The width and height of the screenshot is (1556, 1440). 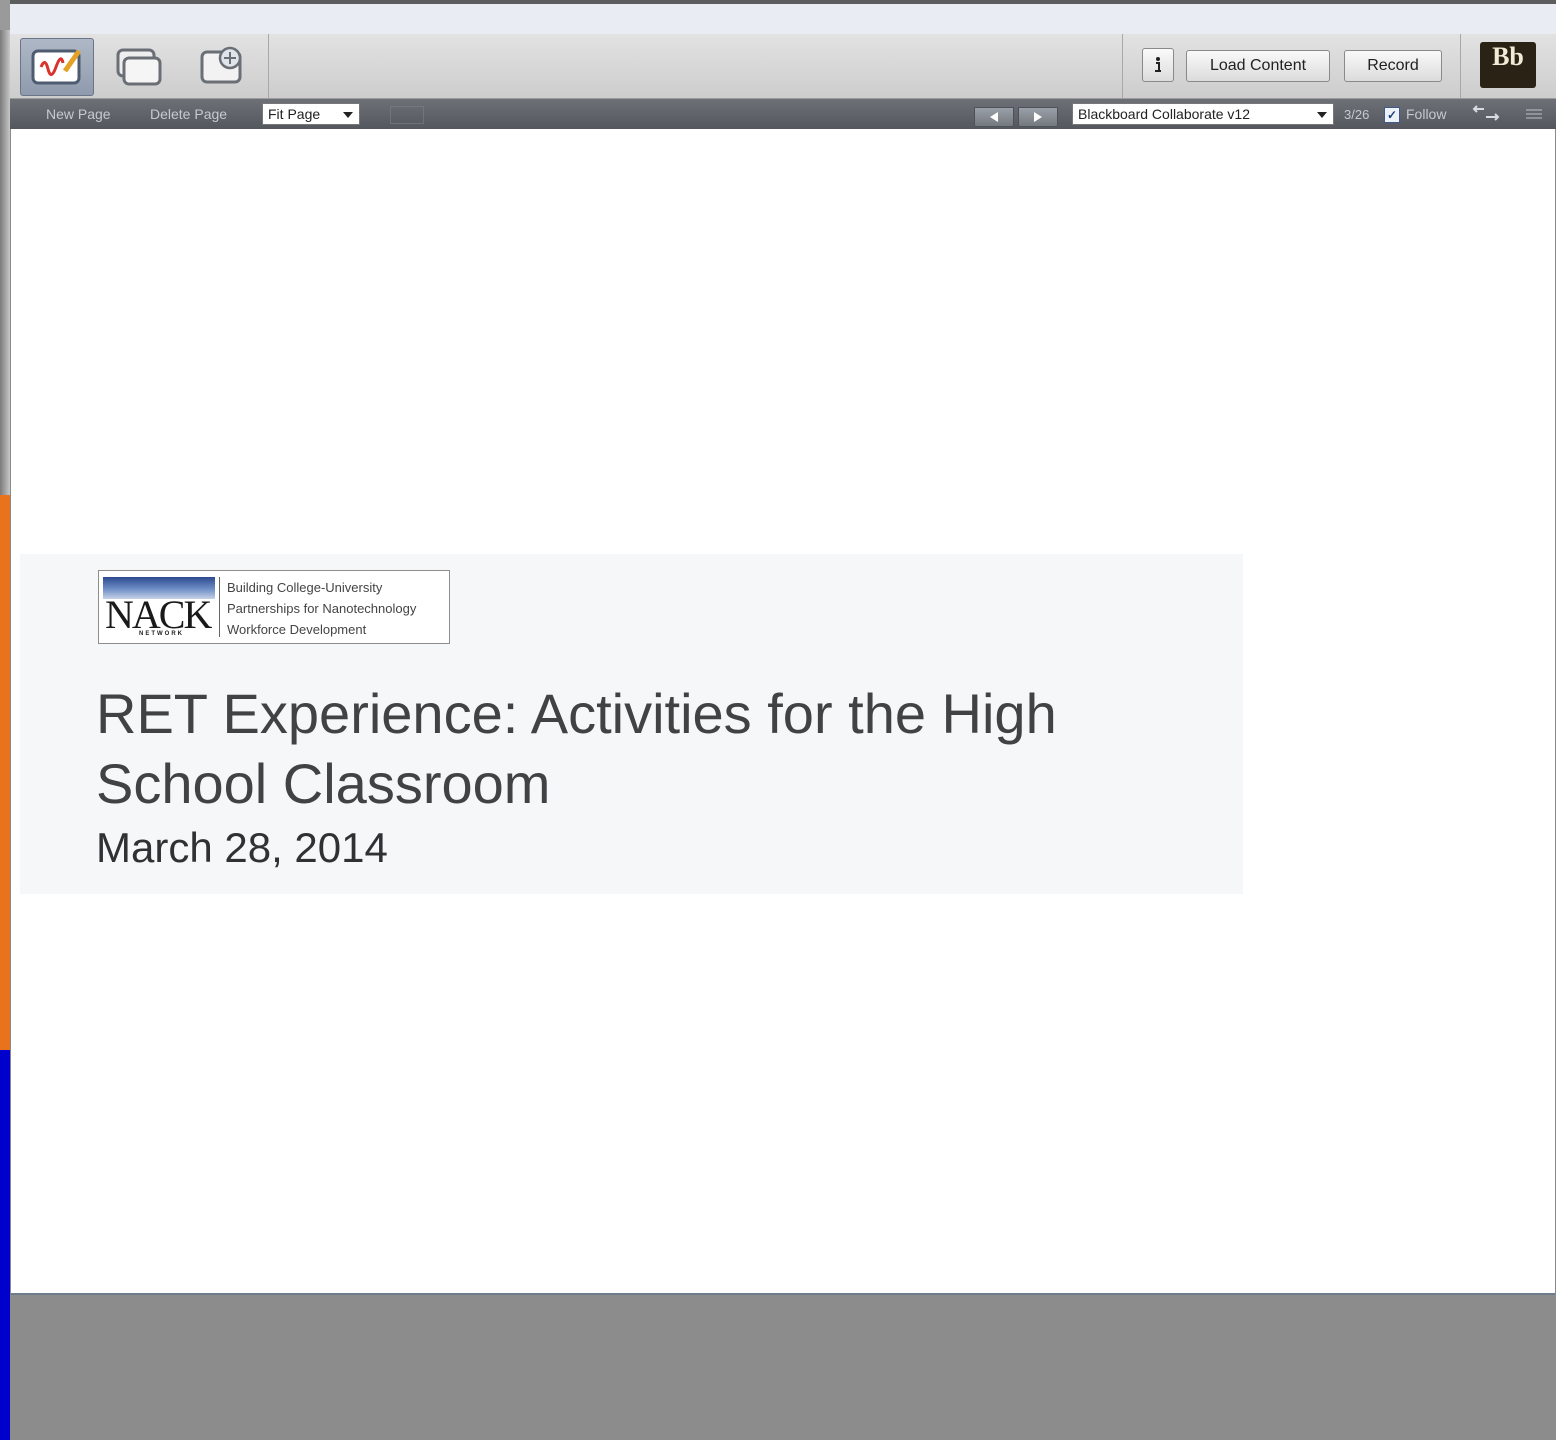 I want to click on app-share-tool-button, so click(x=138, y=66).